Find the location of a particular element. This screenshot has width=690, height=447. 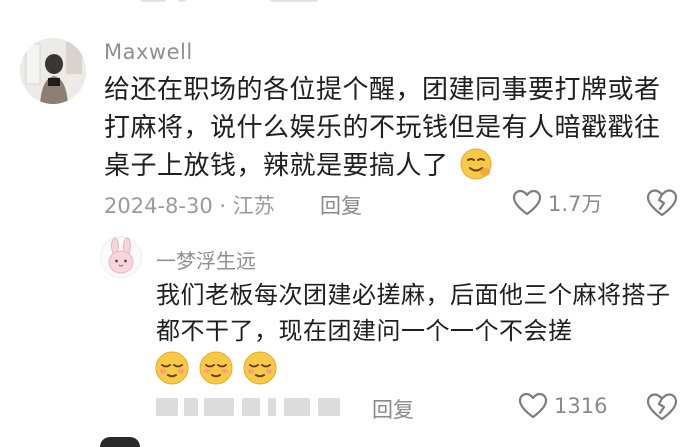

like-count: 1316 is located at coordinates (581, 406).